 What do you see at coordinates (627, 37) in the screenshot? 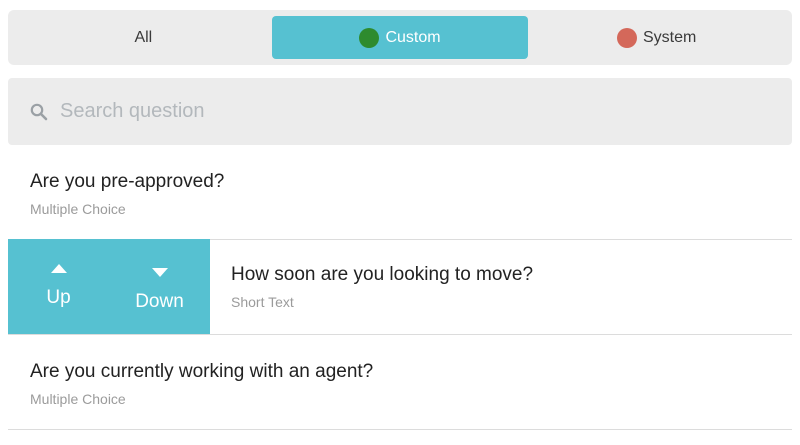
I see `system-status-dot-icon` at bounding box center [627, 37].